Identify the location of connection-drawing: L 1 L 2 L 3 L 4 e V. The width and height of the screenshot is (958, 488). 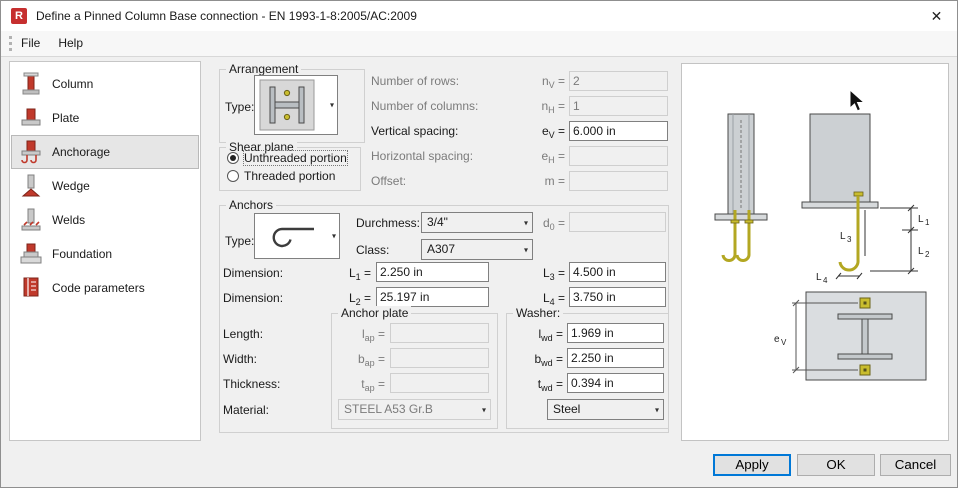
(822, 234).